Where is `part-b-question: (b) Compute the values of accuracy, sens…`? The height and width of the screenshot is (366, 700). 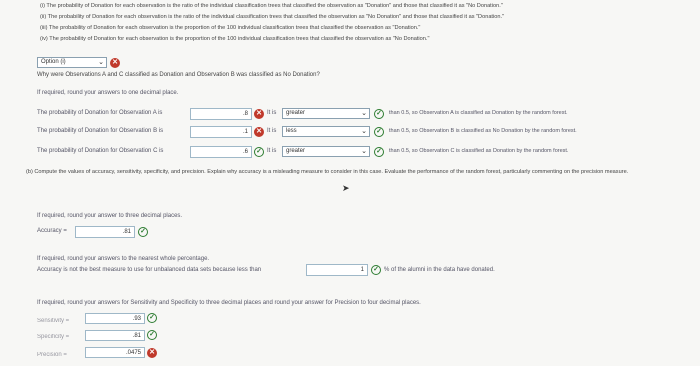 part-b-question: (b) Compute the values of accuracy, sens… is located at coordinates (351, 172).